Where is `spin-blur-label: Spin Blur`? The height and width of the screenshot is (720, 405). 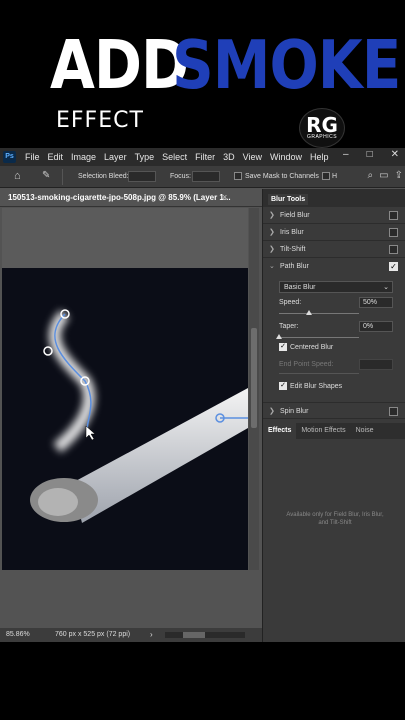
spin-blur-label: Spin Blur is located at coordinates (294, 411).